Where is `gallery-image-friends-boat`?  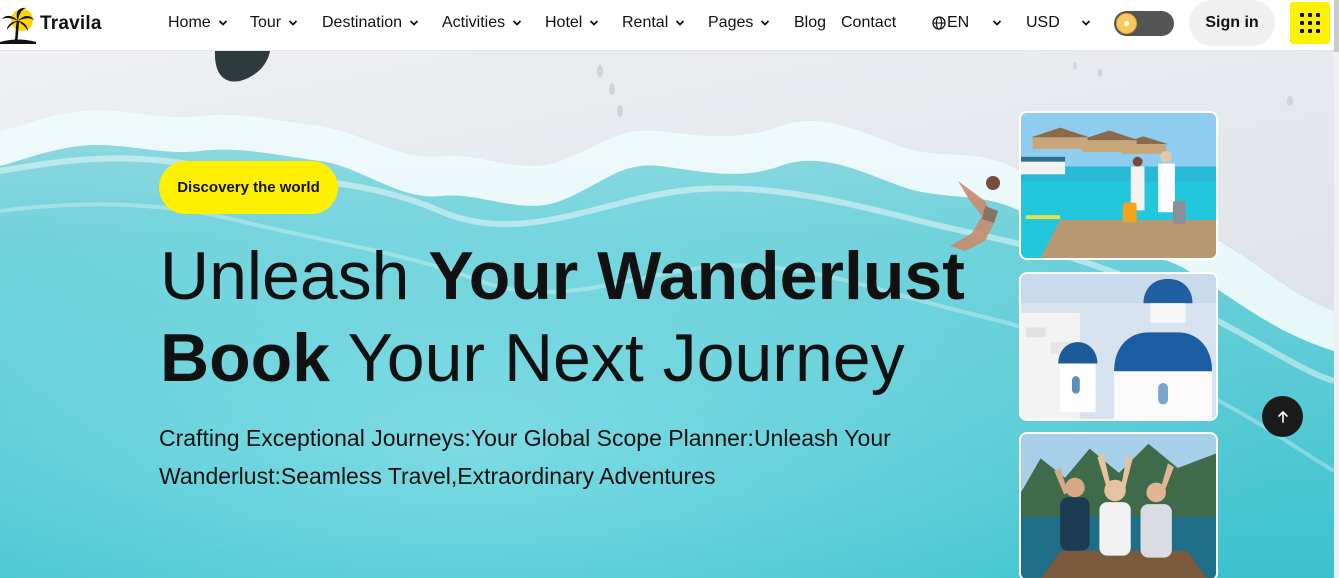
gallery-image-friends-boat is located at coordinates (1118, 505).